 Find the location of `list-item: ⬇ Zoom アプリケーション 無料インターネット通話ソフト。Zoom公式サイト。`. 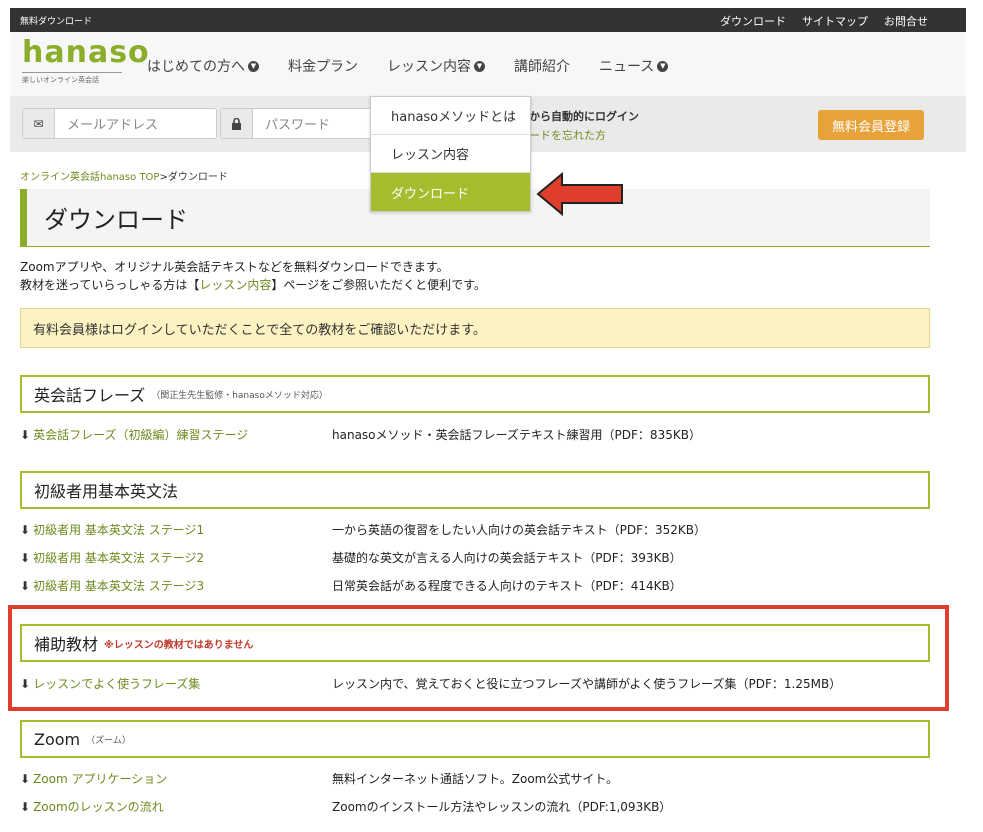

list-item: ⬇ Zoom アプリケーション 無料インターネット通話ソフト。Zoom公式サイト。 is located at coordinates (319, 778).